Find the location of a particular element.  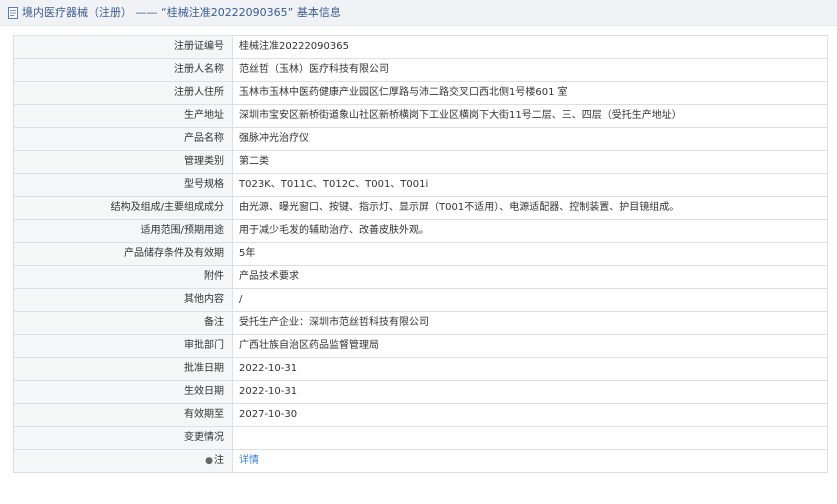

table-row: 批准日期 2022-10-31 is located at coordinates (420, 369).